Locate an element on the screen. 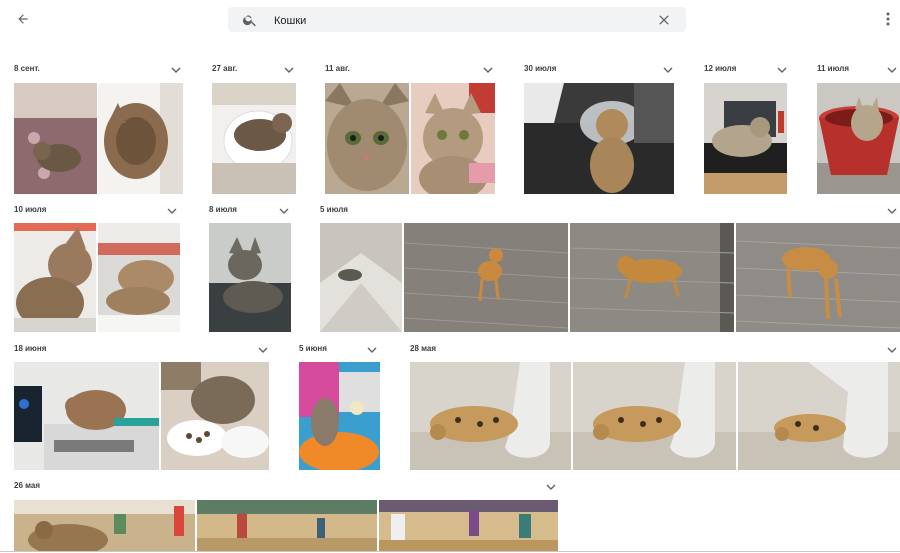 The width and height of the screenshot is (900, 553). group-date-label: 12 июля is located at coordinates (720, 68).